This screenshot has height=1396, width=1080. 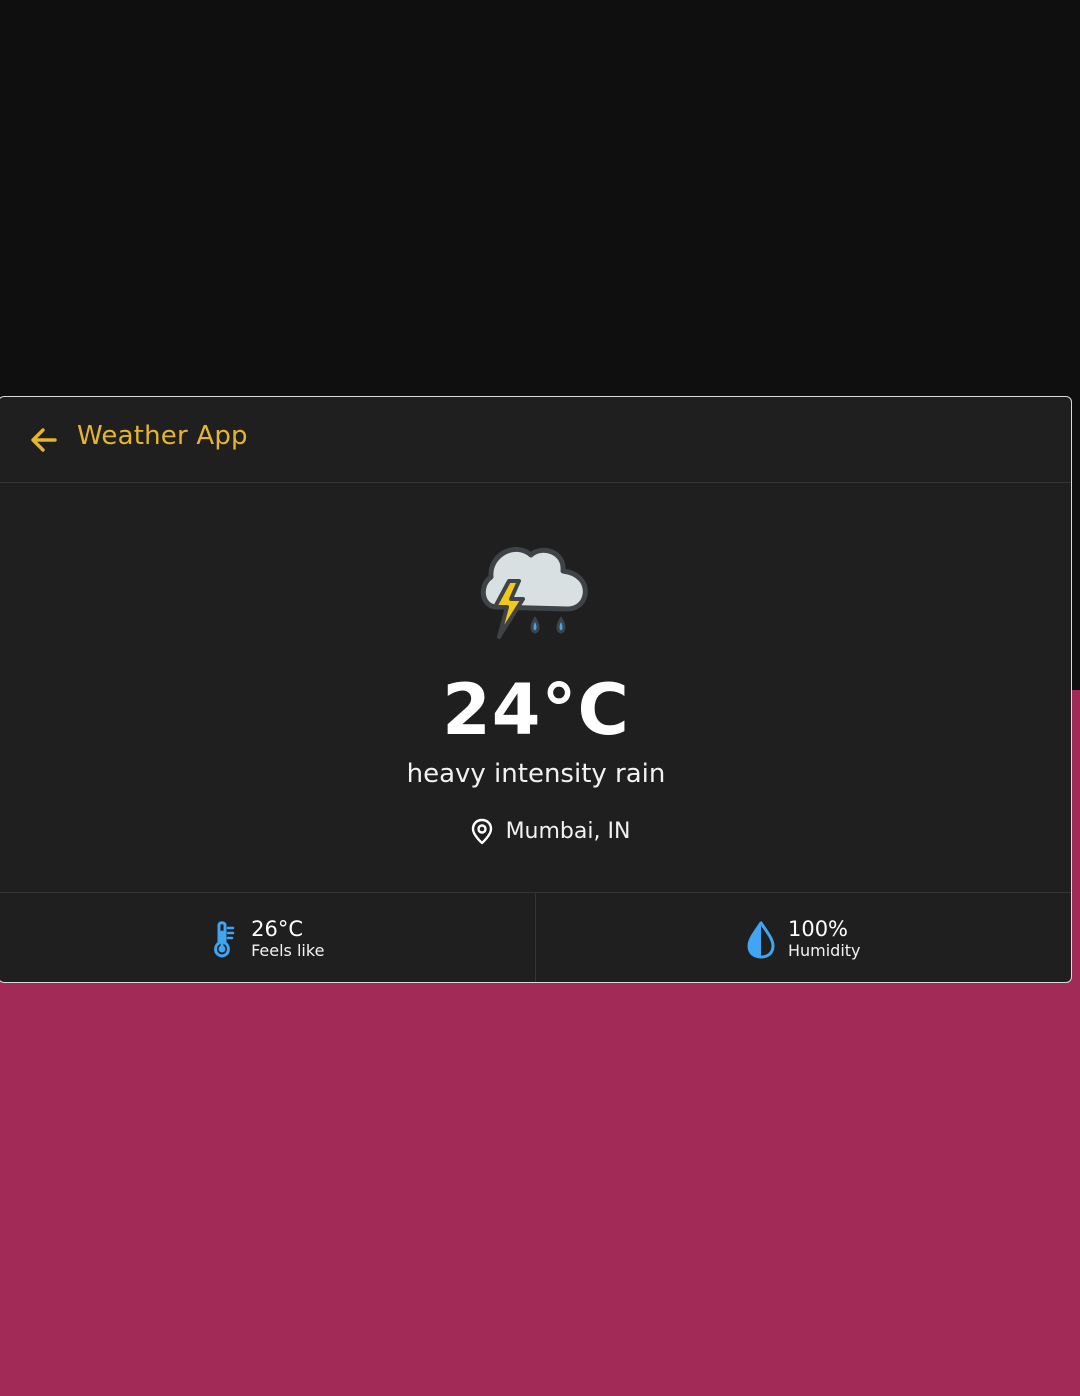 I want to click on feels-like-value: 26°C, so click(x=277, y=928).